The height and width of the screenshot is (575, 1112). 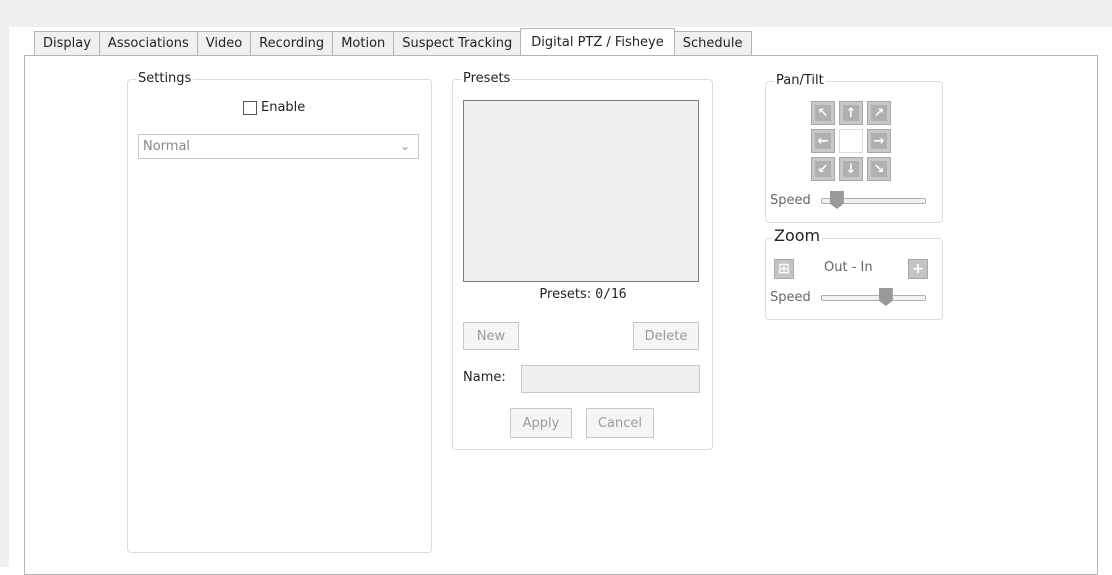 What do you see at coordinates (541, 423) in the screenshot?
I see `apply-button: Apply` at bounding box center [541, 423].